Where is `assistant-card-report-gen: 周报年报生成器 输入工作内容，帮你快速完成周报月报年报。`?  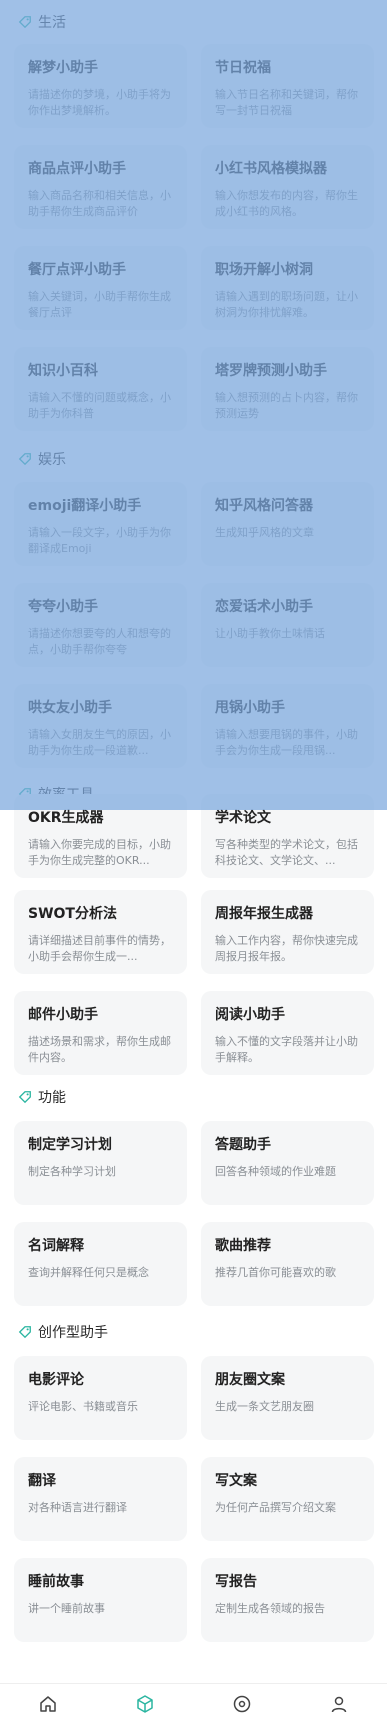
assistant-card-report-gen: 周报年报生成器 输入工作内容，帮你快速完成周报月报年报。 is located at coordinates (287, 932).